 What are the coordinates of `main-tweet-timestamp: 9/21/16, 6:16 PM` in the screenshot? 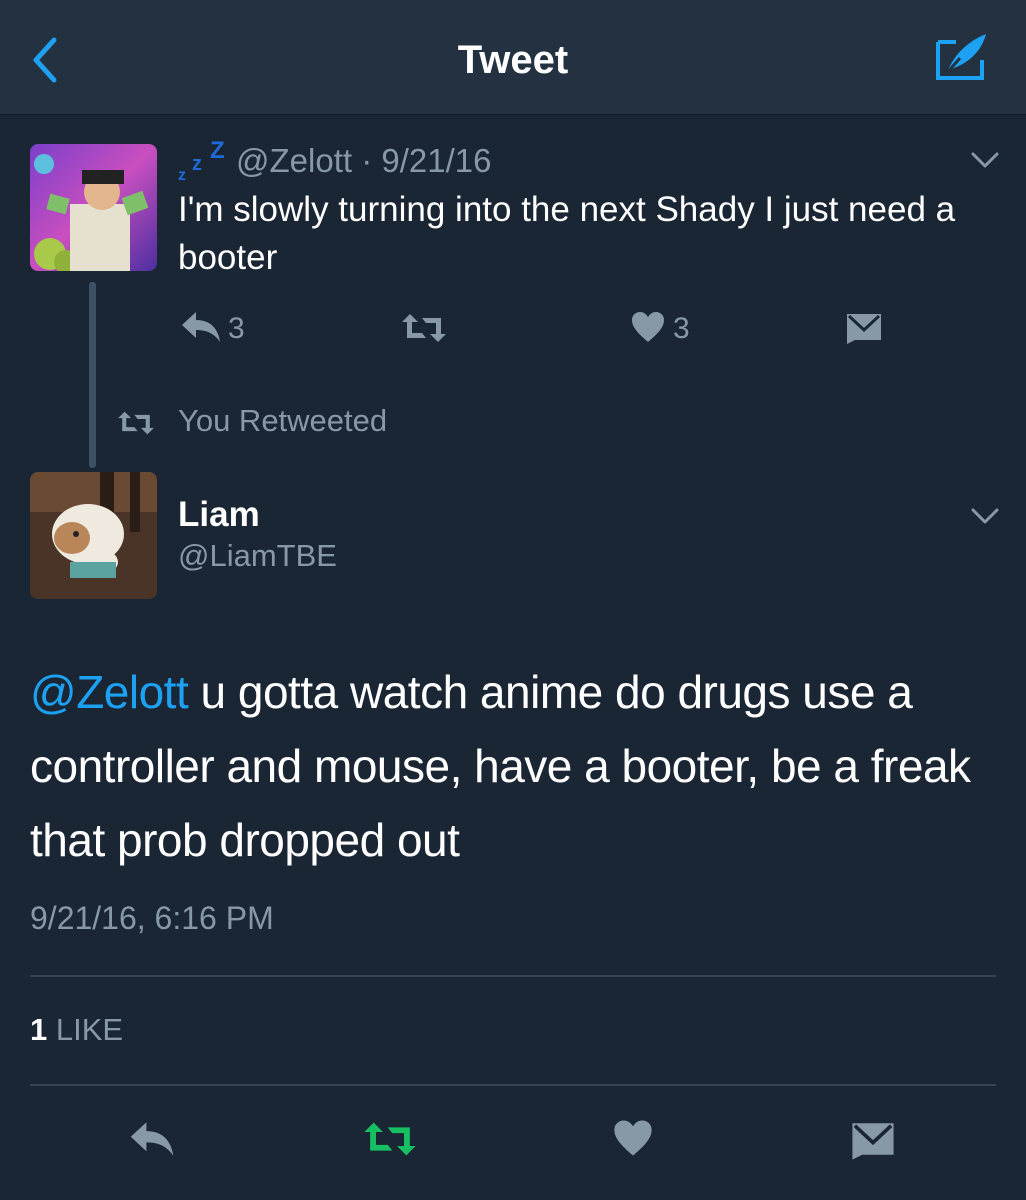 It's located at (152, 918).